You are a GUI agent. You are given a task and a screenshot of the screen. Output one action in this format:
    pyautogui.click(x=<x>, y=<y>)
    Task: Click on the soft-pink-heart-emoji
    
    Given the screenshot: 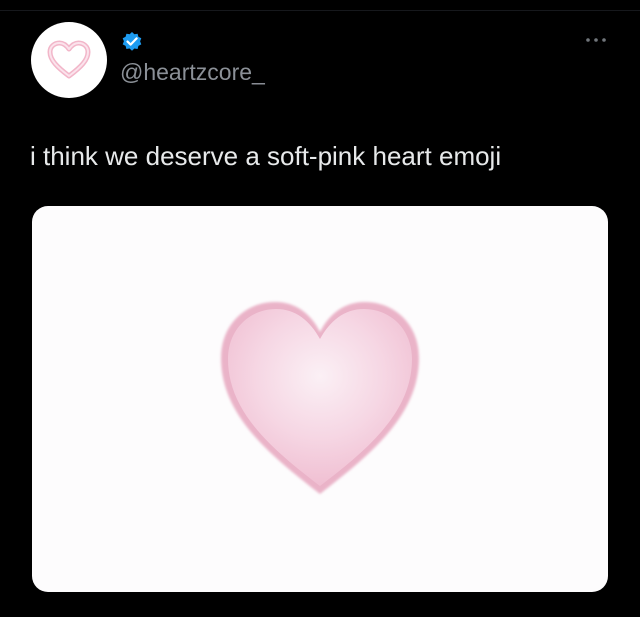 What is the action you would take?
    pyautogui.click(x=320, y=399)
    